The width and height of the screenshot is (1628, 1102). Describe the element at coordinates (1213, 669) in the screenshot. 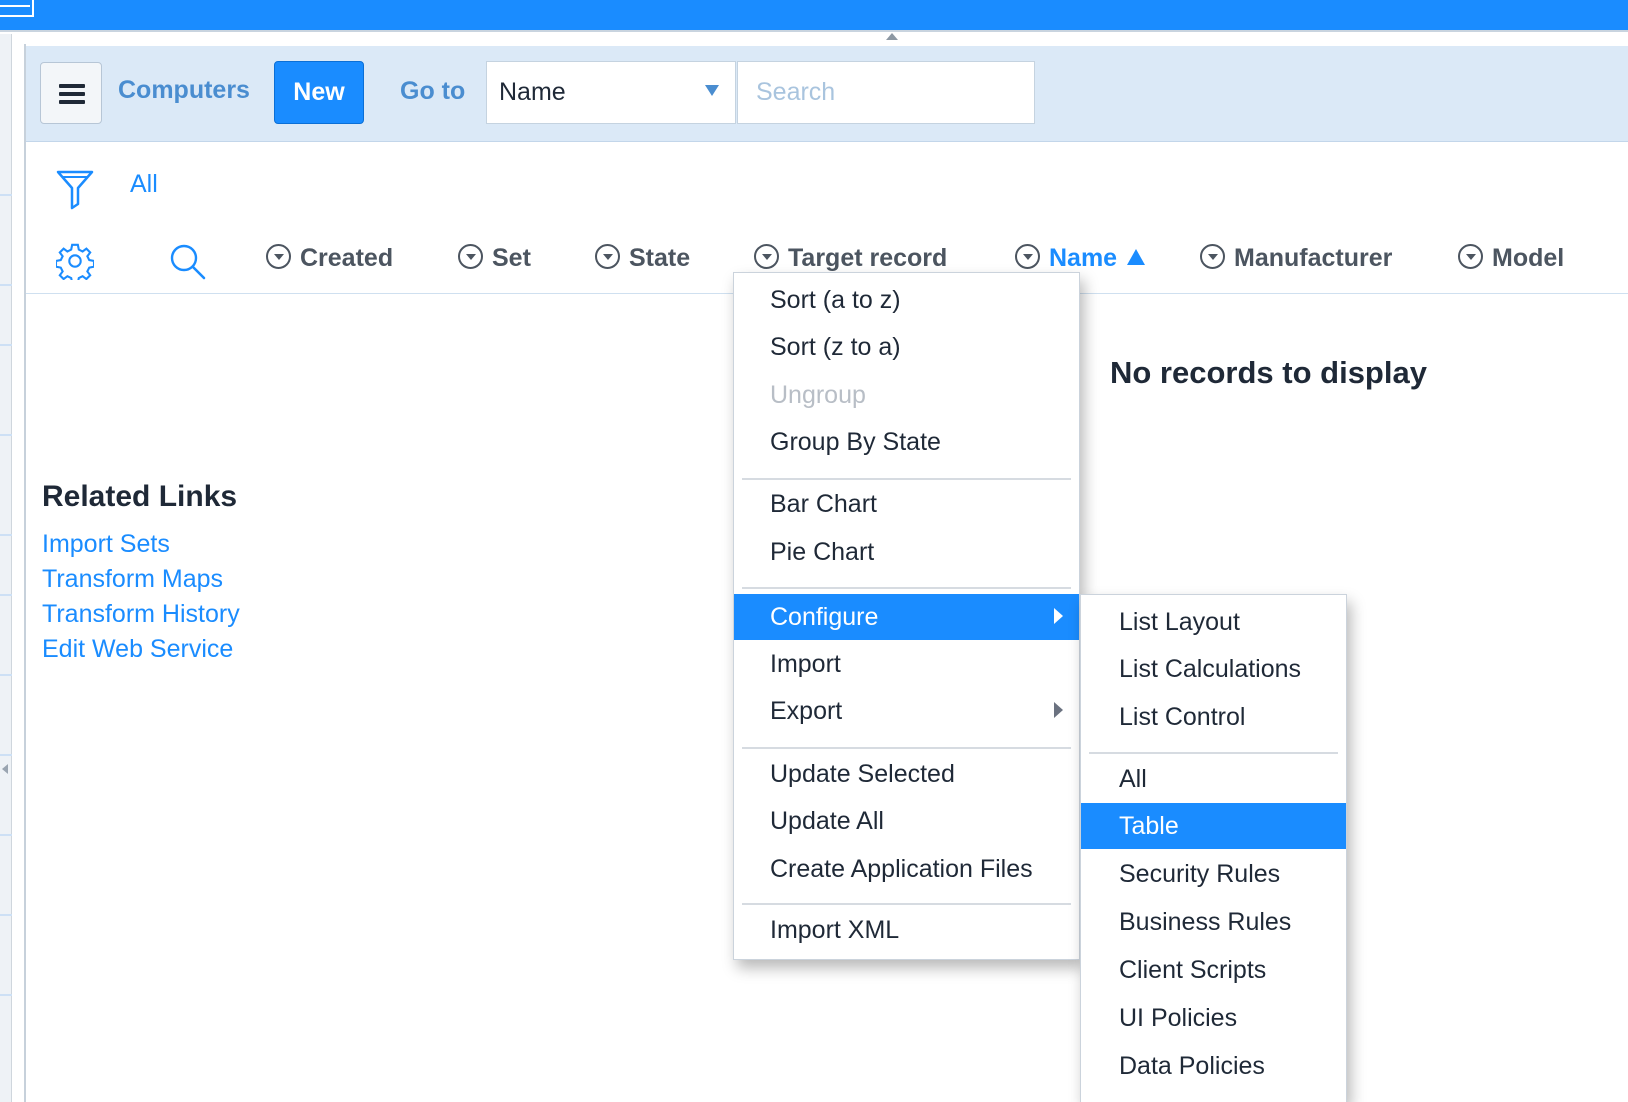

I see `submenu-item-list-calculations: List Calculations` at that location.